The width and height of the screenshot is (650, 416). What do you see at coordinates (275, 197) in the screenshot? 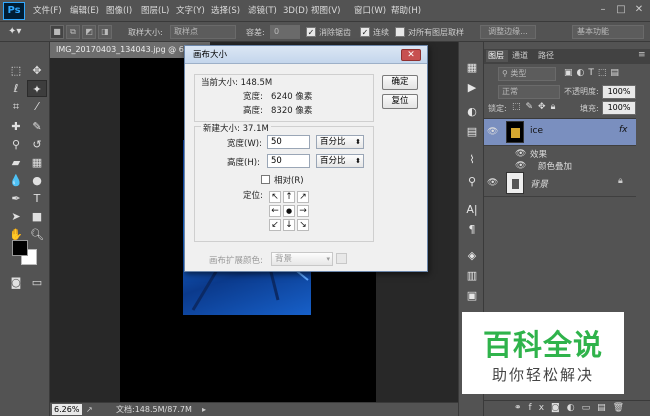
I see `anchor-nw: ↖` at bounding box center [275, 197].